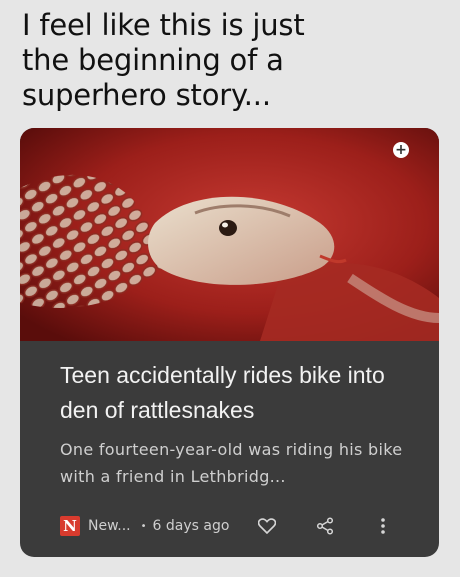 Image resolution: width=460 pixels, height=577 pixels. What do you see at coordinates (191, 526) in the screenshot?
I see `article-age: 6 days ago` at bounding box center [191, 526].